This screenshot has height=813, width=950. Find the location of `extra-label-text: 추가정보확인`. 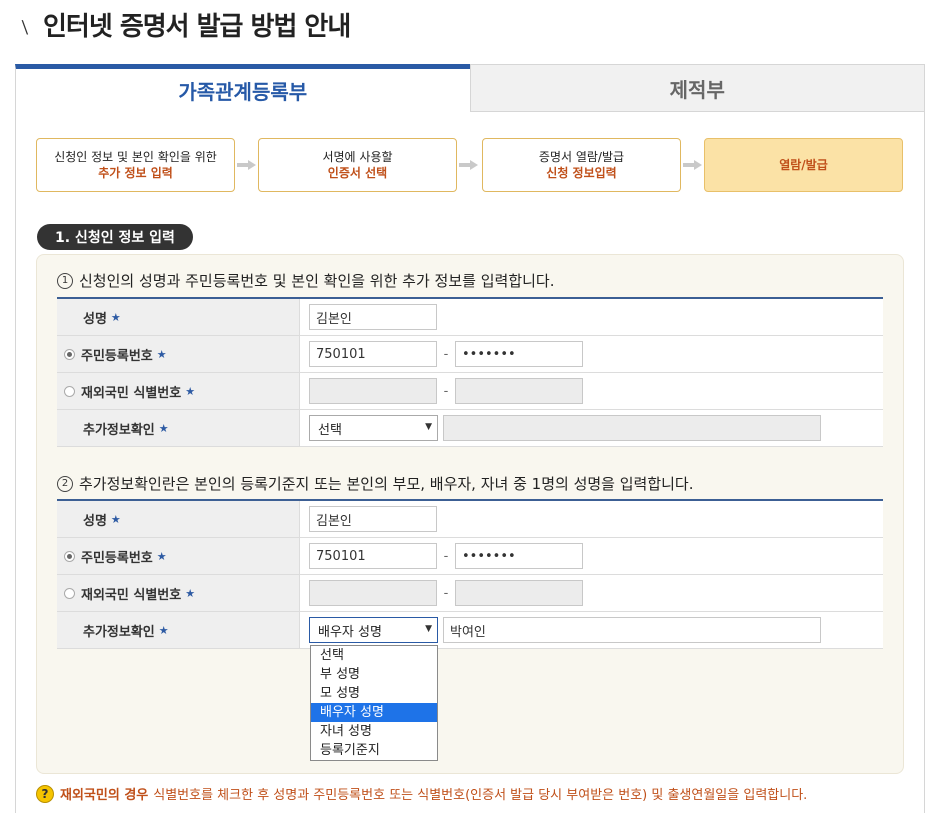

extra-label-text: 추가정보확인 is located at coordinates (119, 430).